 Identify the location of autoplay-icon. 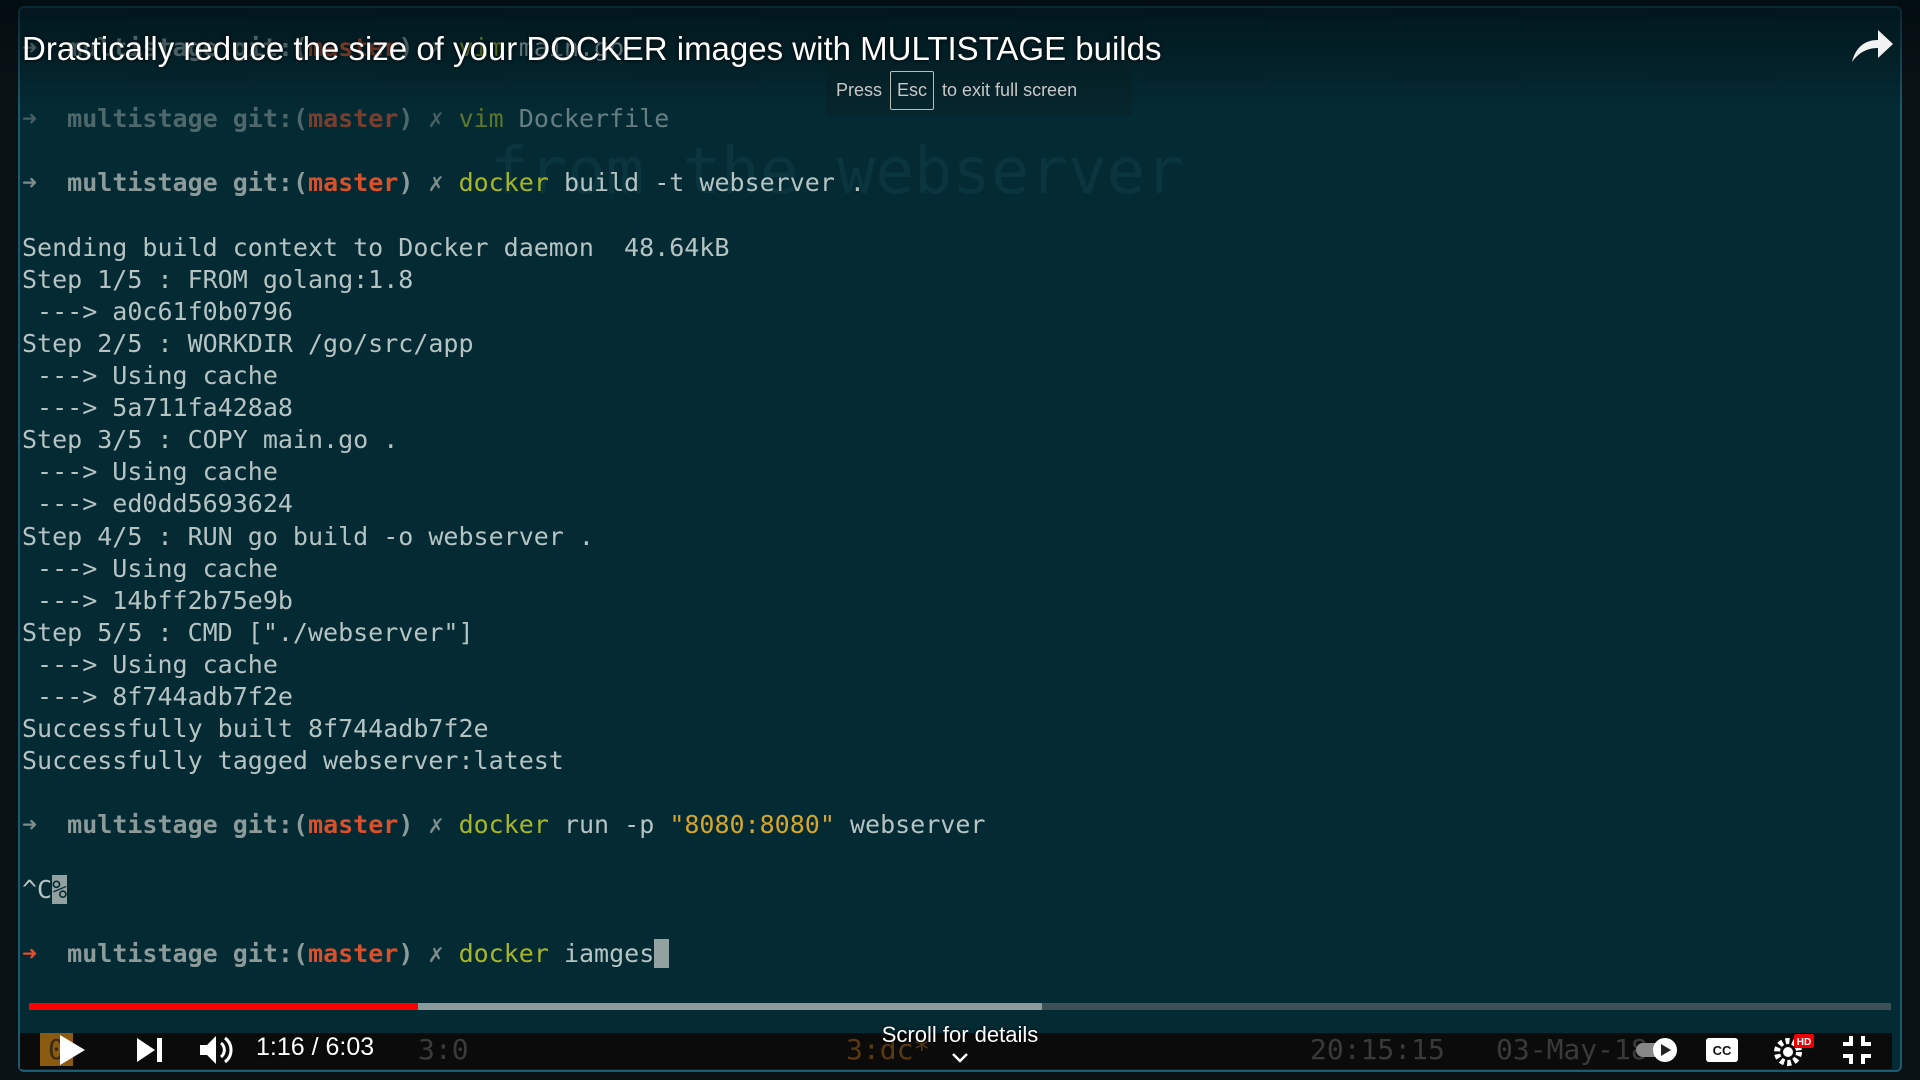
(1656, 1050).